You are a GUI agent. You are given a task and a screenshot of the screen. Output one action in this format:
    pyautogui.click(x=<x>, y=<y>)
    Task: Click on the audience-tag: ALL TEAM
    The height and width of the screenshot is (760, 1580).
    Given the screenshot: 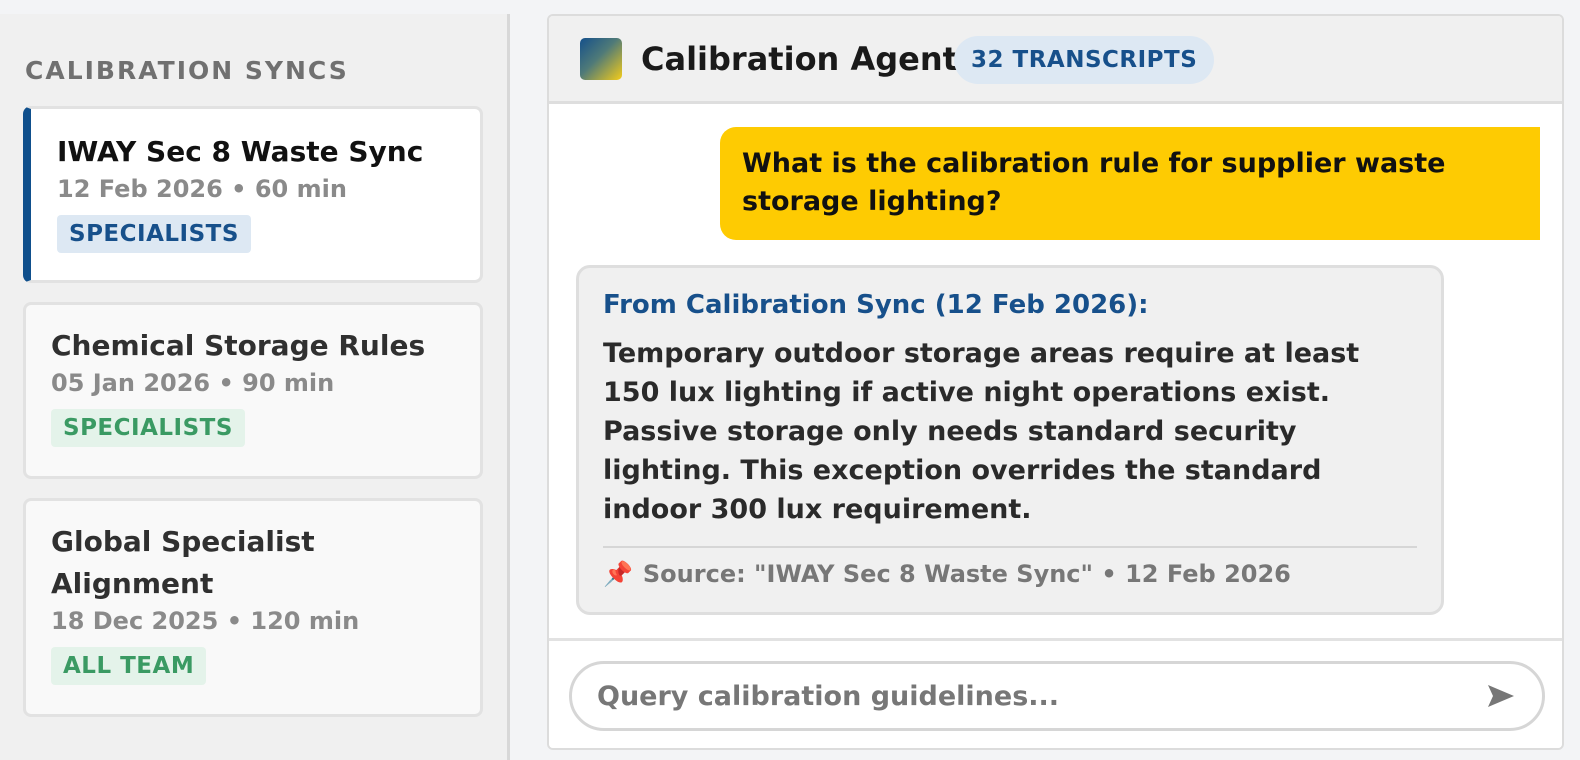 What is the action you would take?
    pyautogui.click(x=129, y=666)
    